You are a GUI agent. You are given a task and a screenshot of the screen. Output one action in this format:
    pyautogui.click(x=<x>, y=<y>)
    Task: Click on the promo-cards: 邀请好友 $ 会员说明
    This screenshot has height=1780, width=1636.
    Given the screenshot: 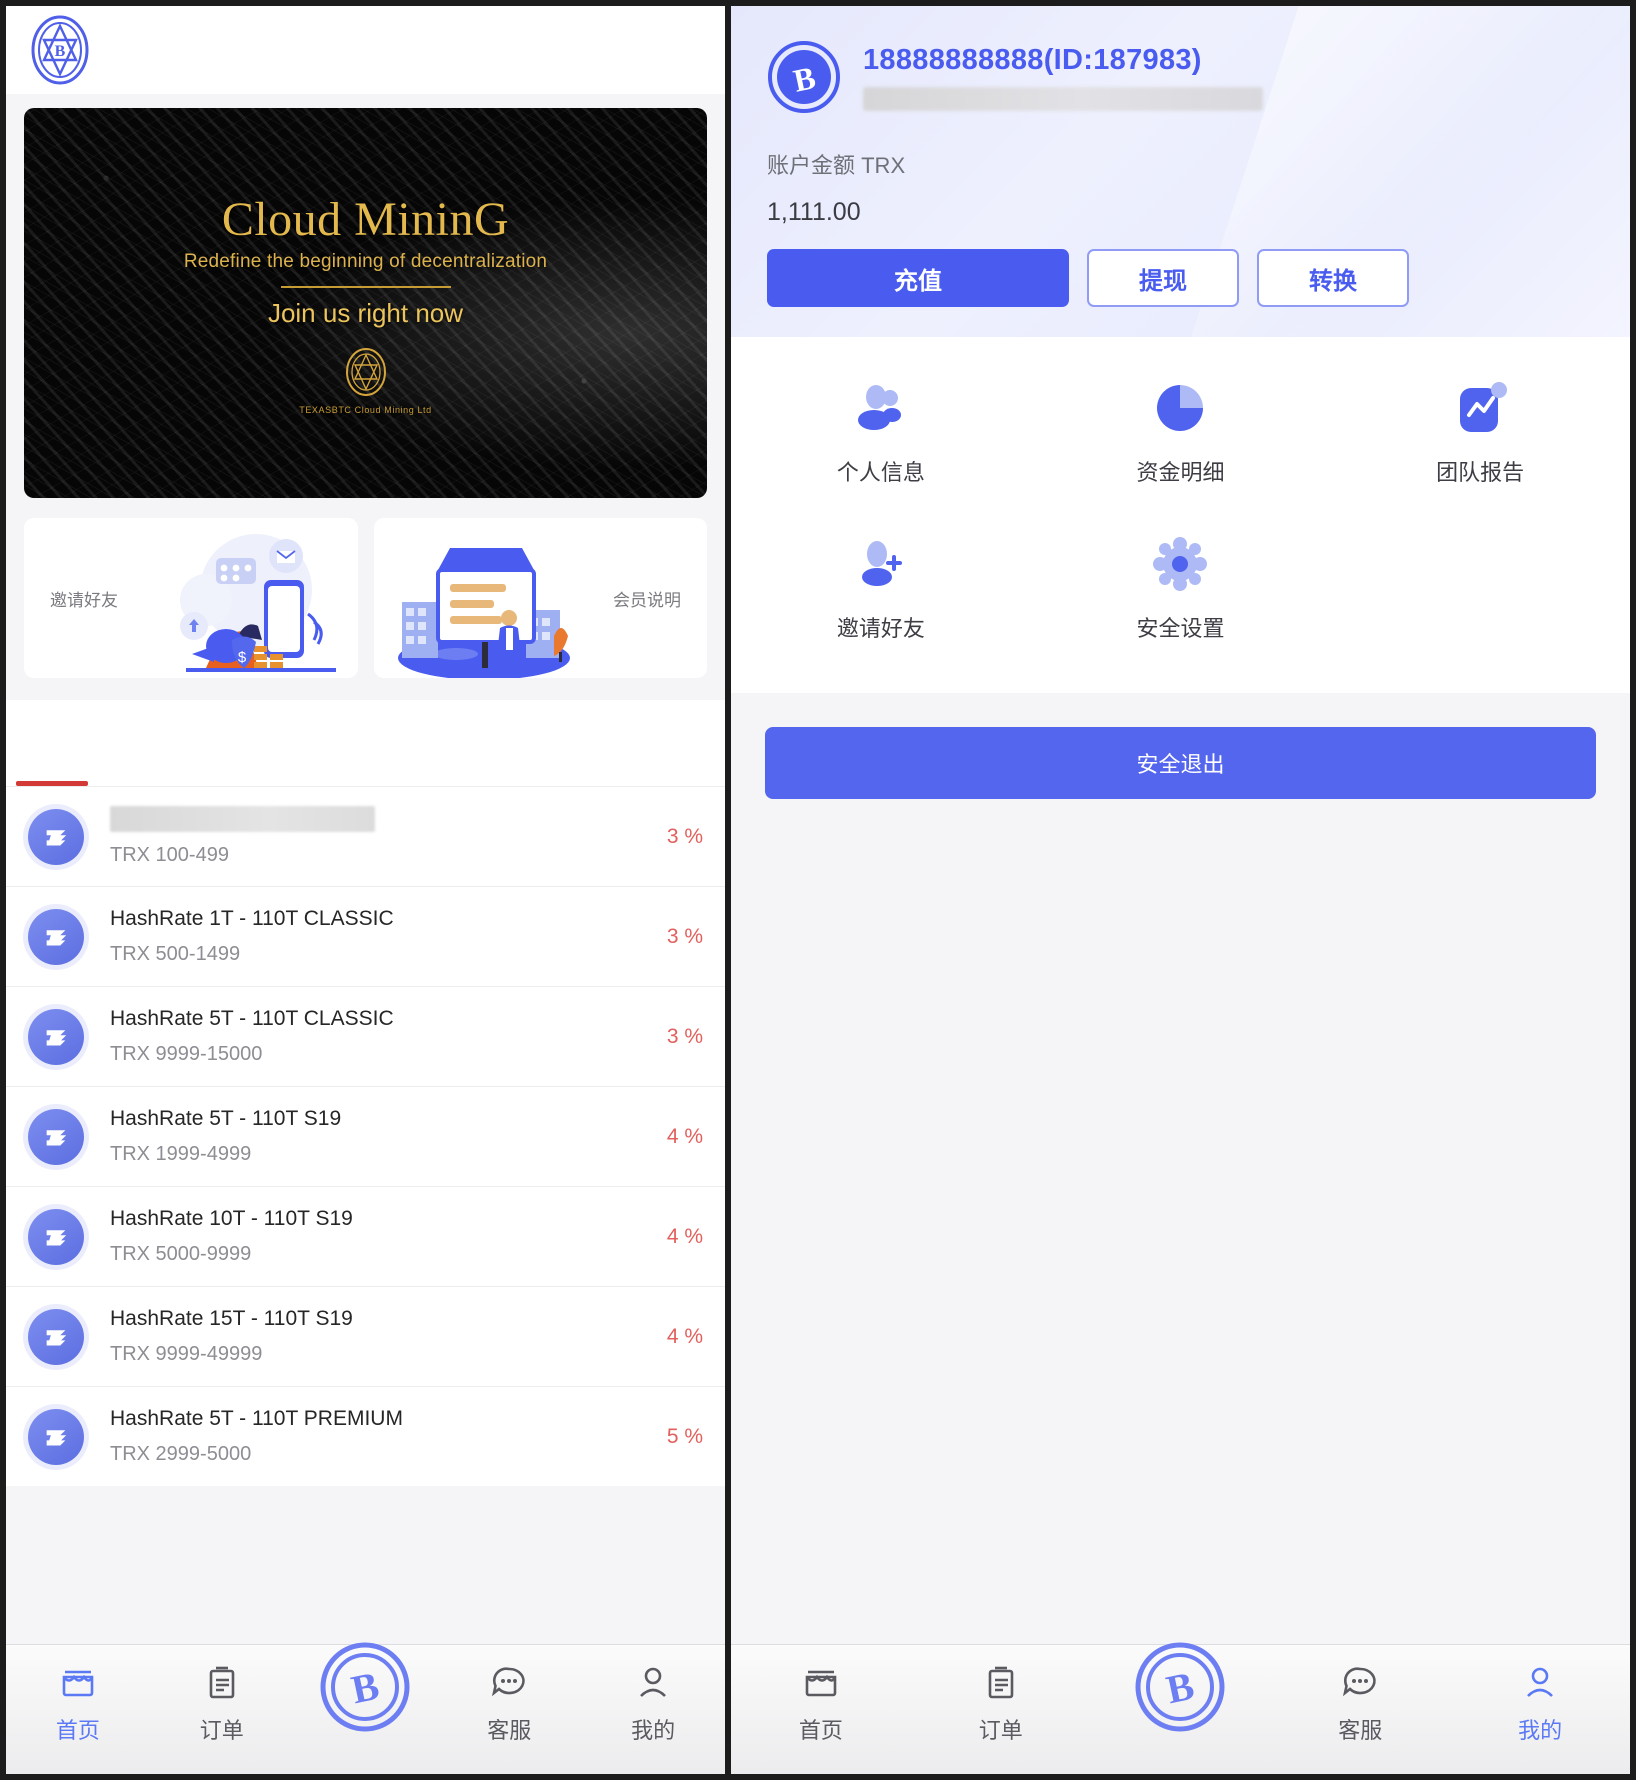 What is the action you would take?
    pyautogui.click(x=365, y=599)
    